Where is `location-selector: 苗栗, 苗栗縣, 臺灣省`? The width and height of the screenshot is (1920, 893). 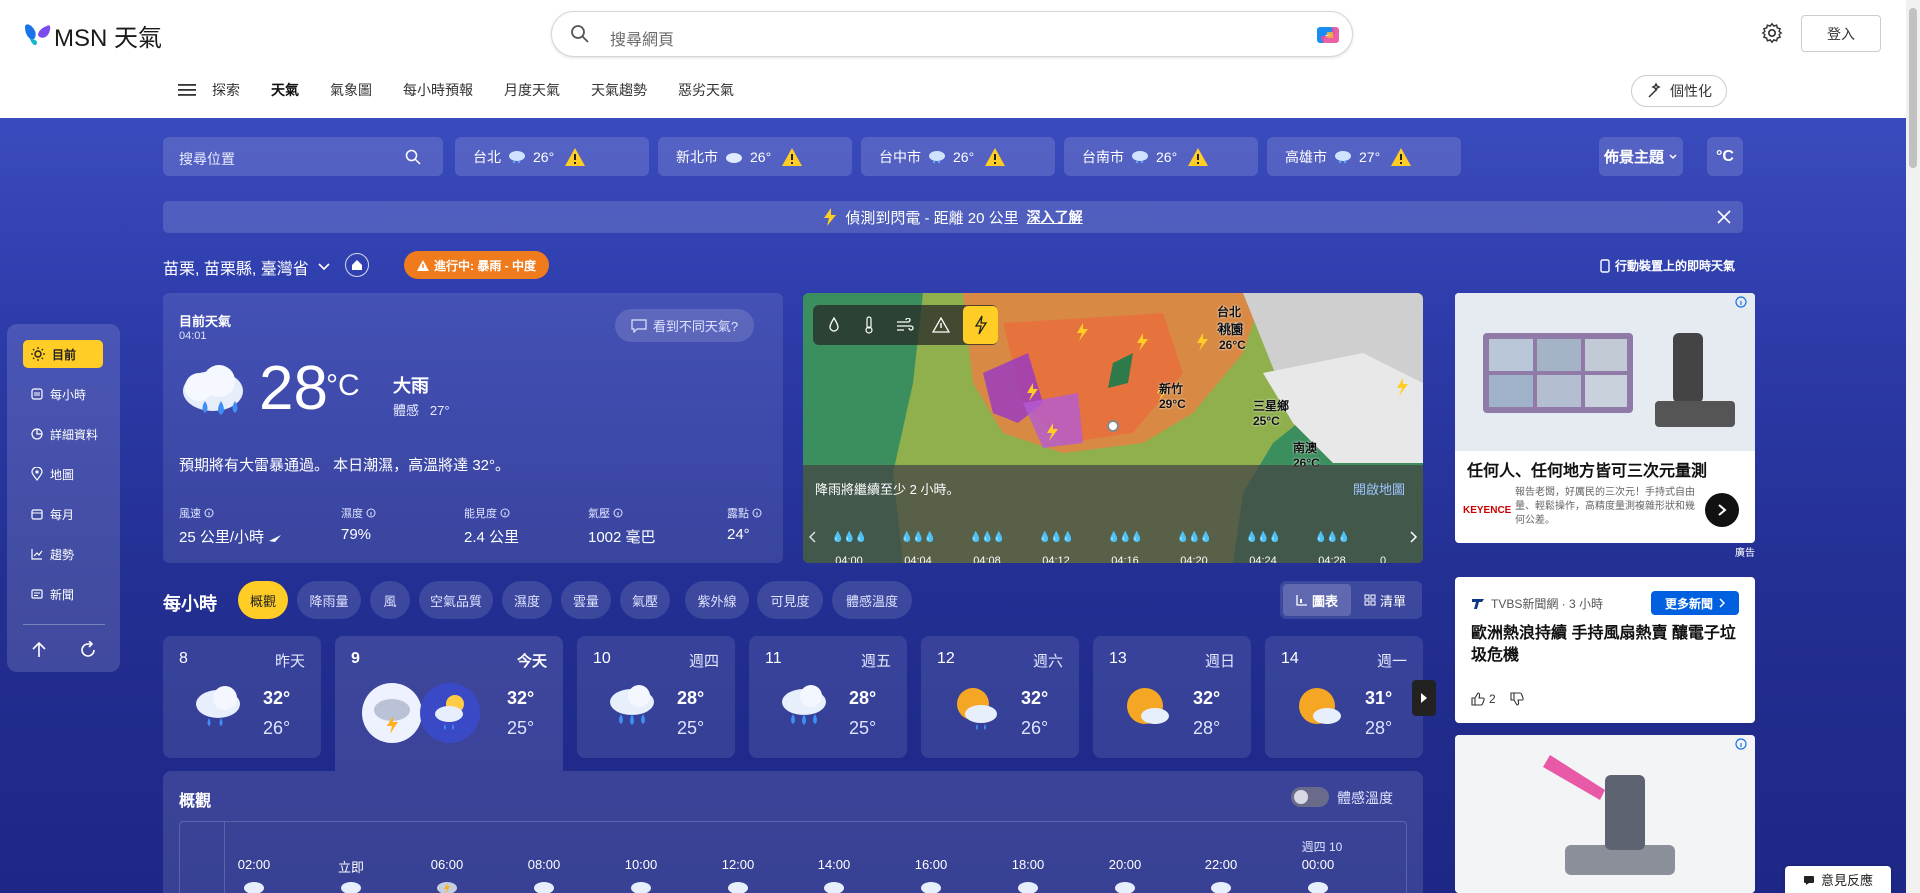 location-selector: 苗栗, 苗栗縣, 臺灣省 is located at coordinates (247, 267).